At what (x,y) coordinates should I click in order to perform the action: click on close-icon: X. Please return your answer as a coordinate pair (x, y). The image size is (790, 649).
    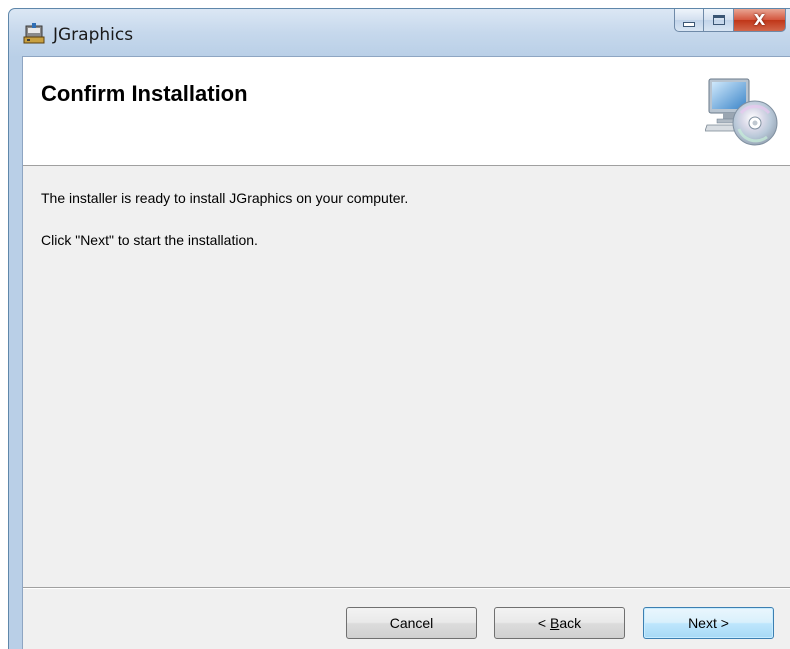
    Looking at the image, I should click on (759, 20).